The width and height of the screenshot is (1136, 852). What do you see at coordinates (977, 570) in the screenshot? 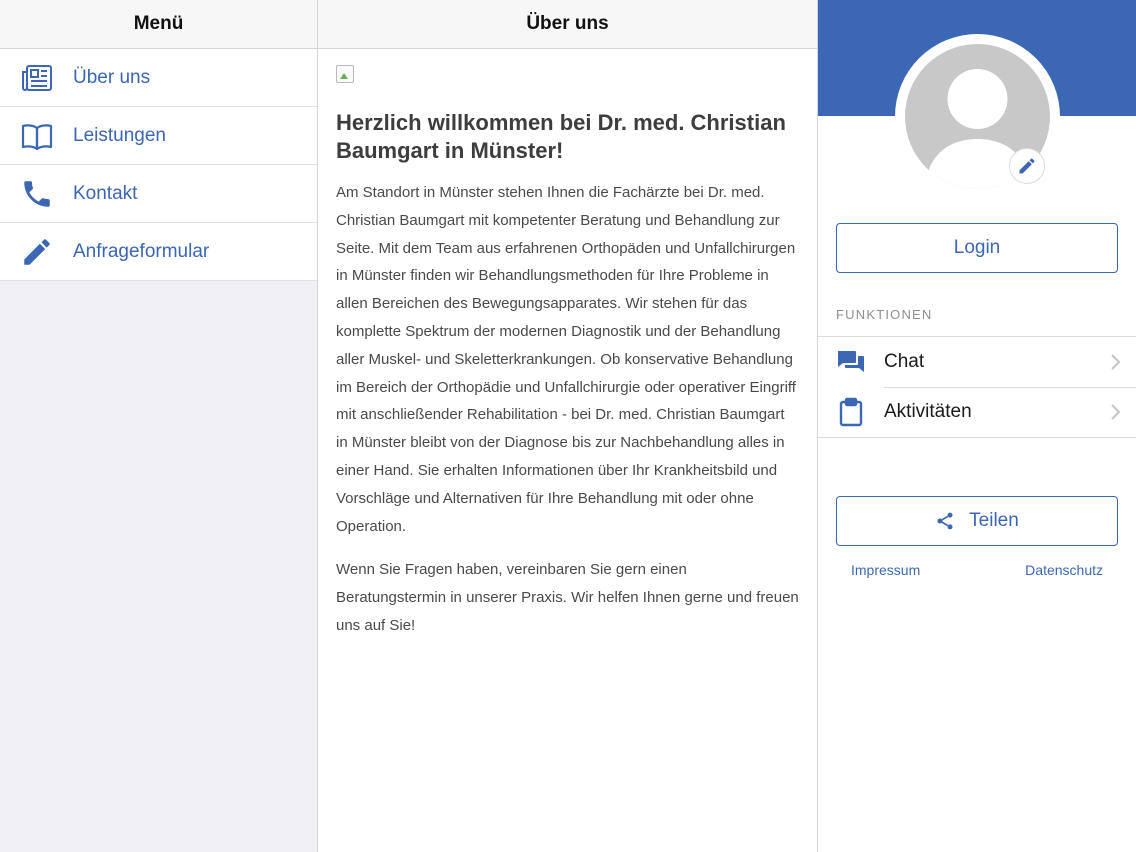
I see `footer-links: Impressum Datenschutz` at bounding box center [977, 570].